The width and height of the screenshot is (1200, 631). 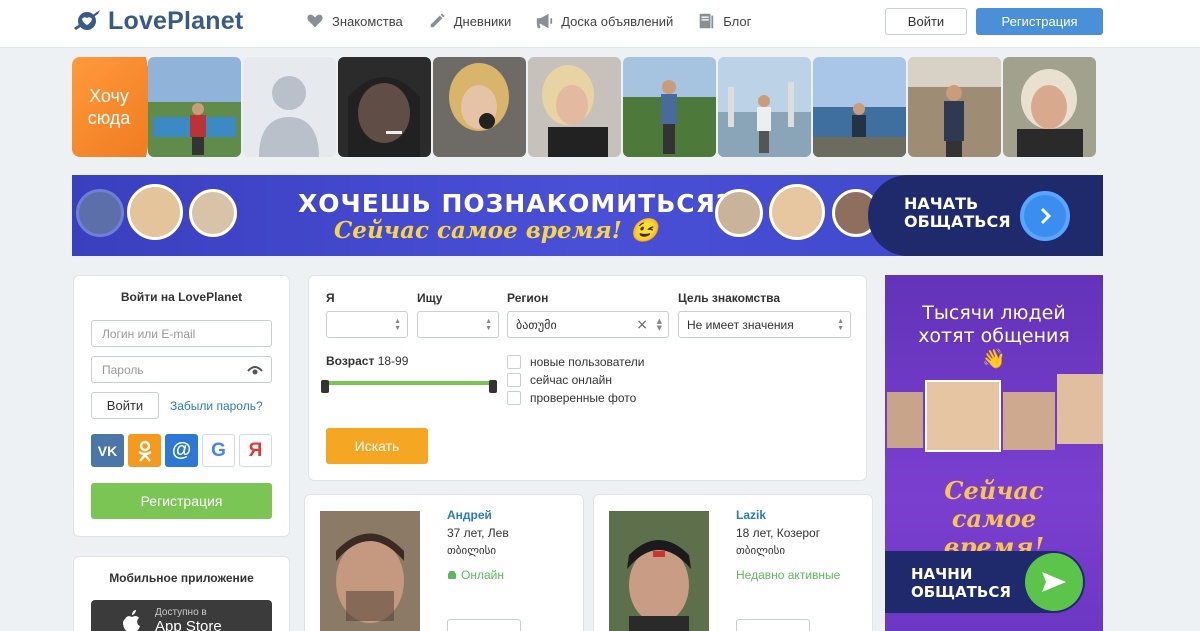 What do you see at coordinates (123, 369) in the screenshot?
I see `password-placeholder: Пароль` at bounding box center [123, 369].